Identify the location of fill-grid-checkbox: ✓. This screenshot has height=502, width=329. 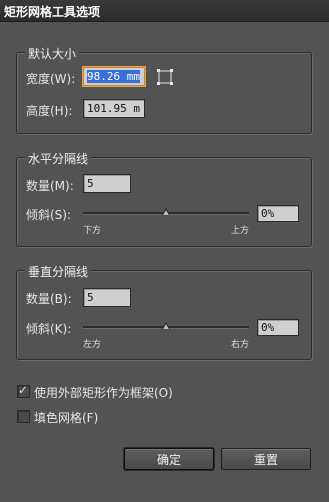
(23, 416).